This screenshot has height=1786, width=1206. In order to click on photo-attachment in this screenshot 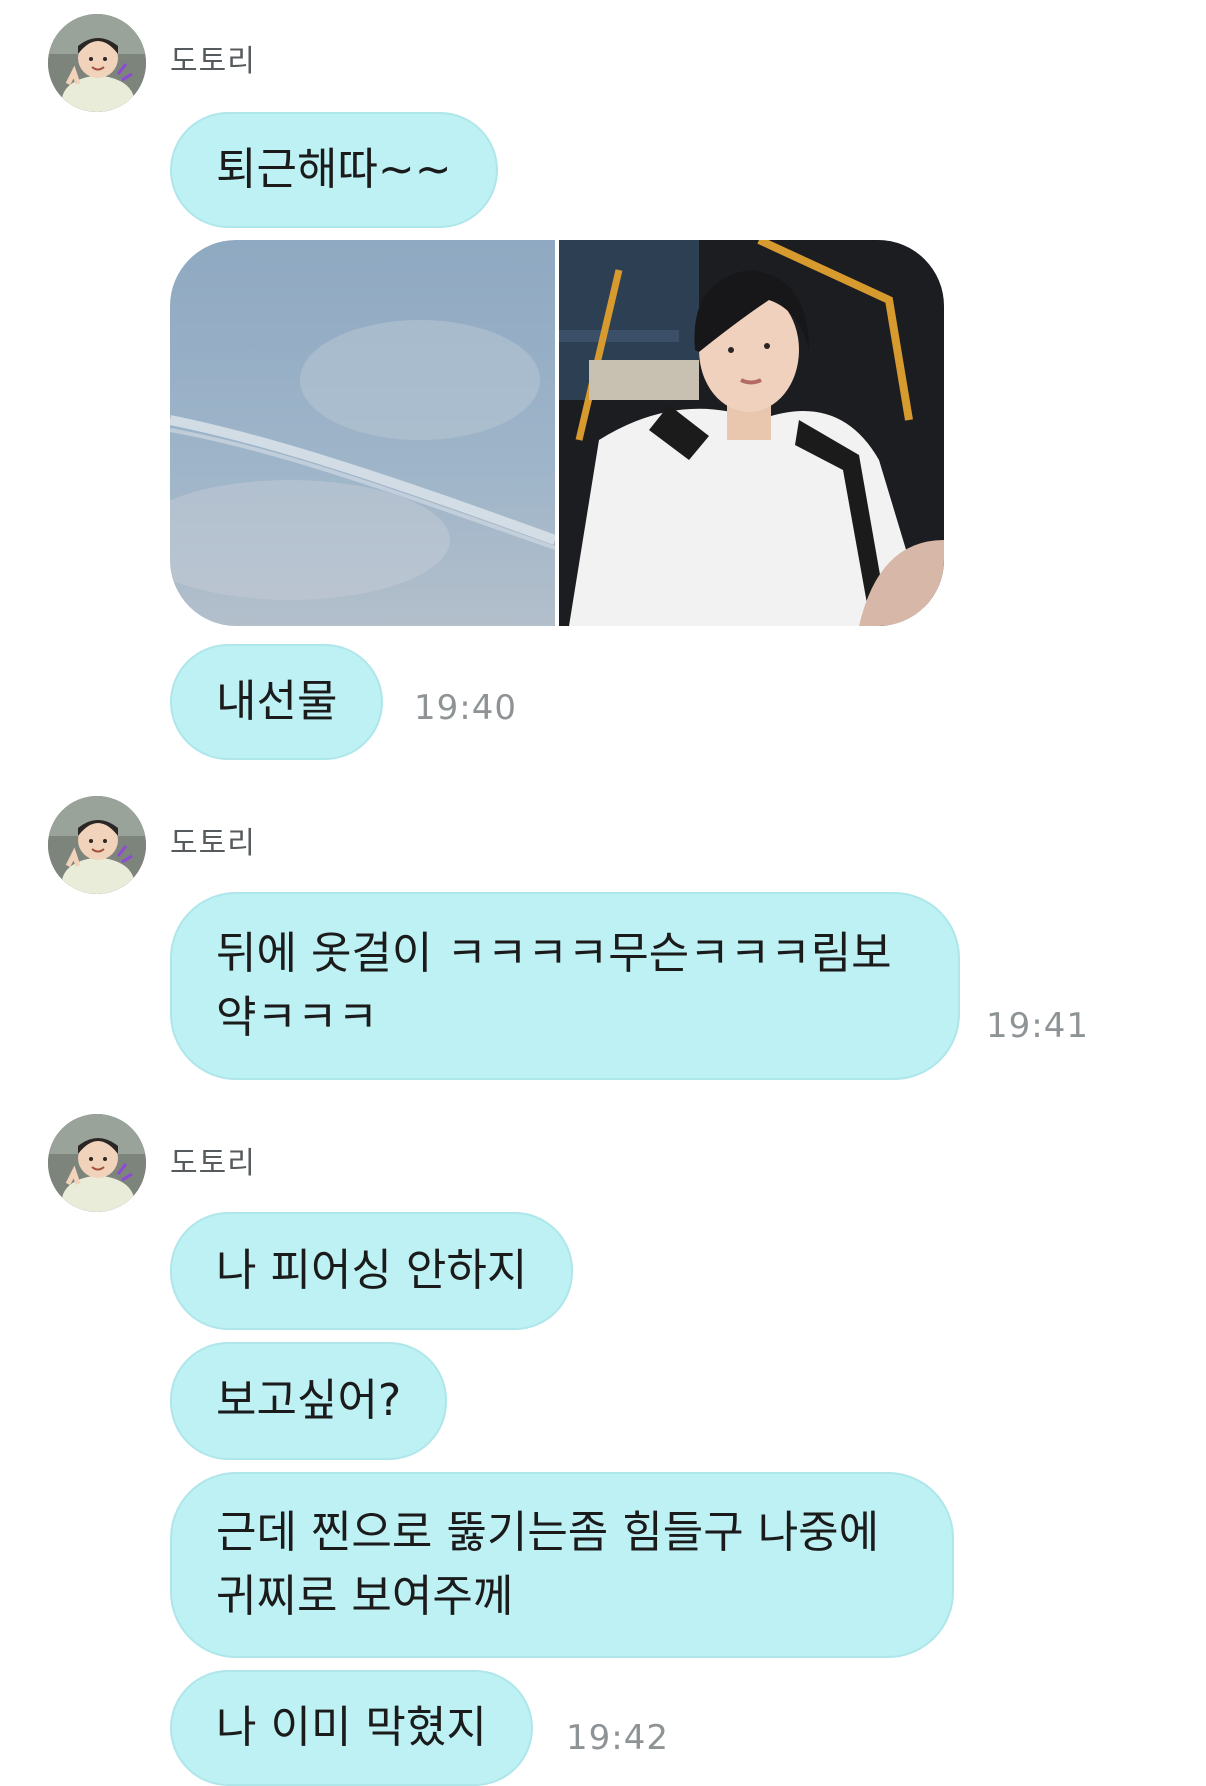, I will do `click(557, 433)`.